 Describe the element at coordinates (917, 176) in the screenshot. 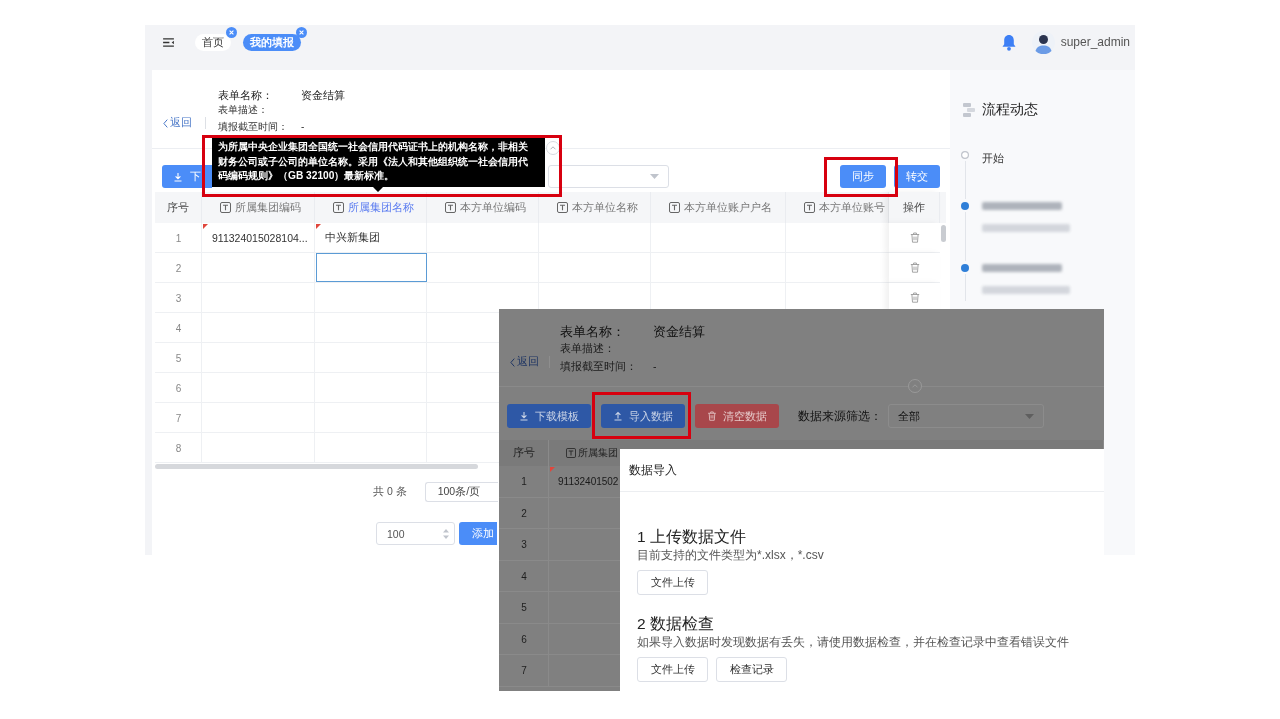

I see `action-button: 转交` at that location.